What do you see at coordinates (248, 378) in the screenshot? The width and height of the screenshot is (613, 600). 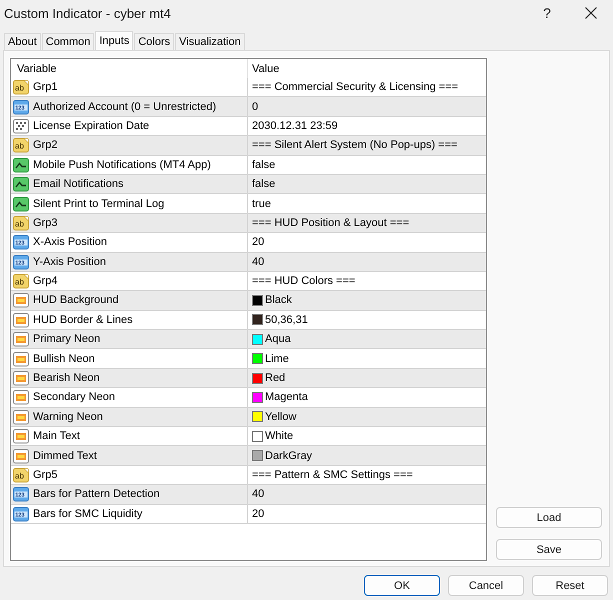 I see `parameter-row: Bearish Neon Red` at bounding box center [248, 378].